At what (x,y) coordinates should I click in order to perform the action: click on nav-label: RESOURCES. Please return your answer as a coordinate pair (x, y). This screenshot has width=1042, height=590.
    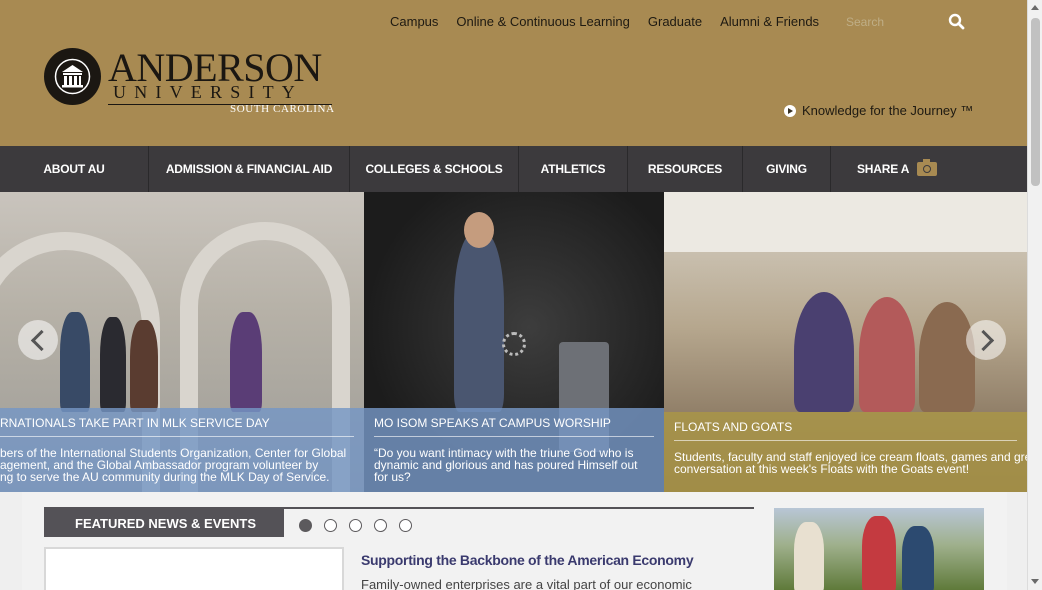
    Looking at the image, I should click on (685, 169).